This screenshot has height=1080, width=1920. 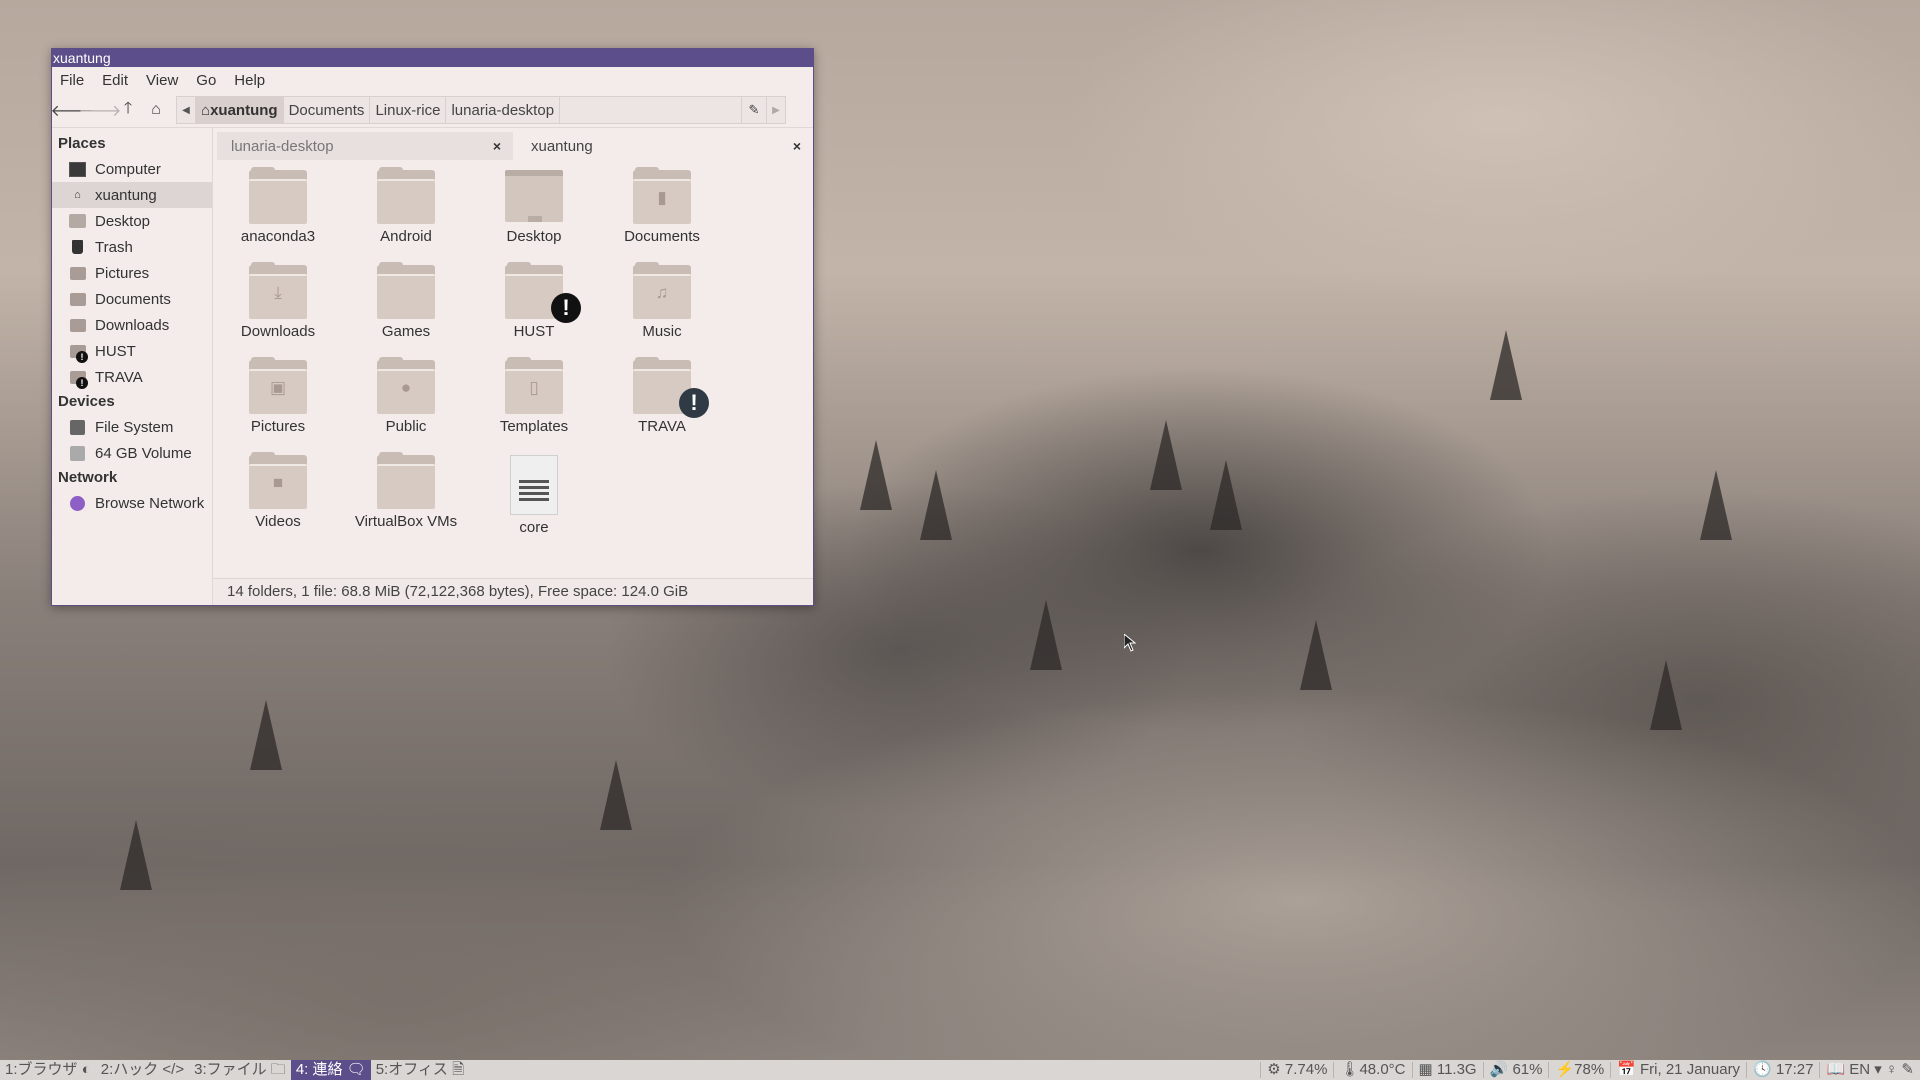 What do you see at coordinates (406, 385) in the screenshot?
I see `public-folder-icon: ●` at bounding box center [406, 385].